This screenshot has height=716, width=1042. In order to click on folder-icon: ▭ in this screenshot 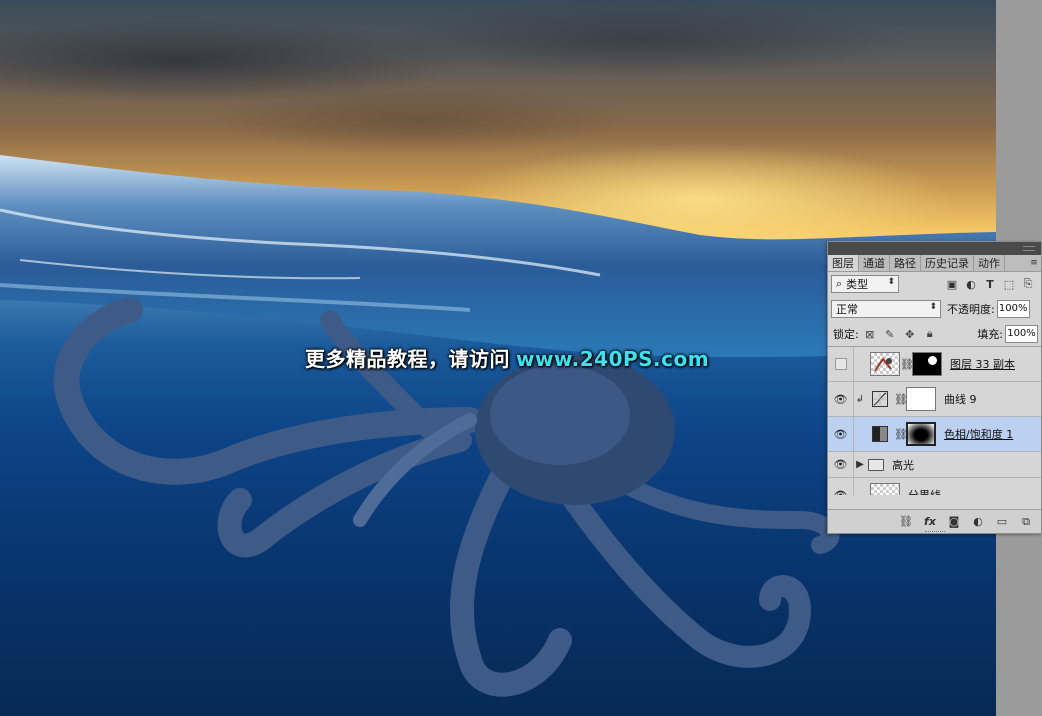, I will do `click(1002, 521)`.